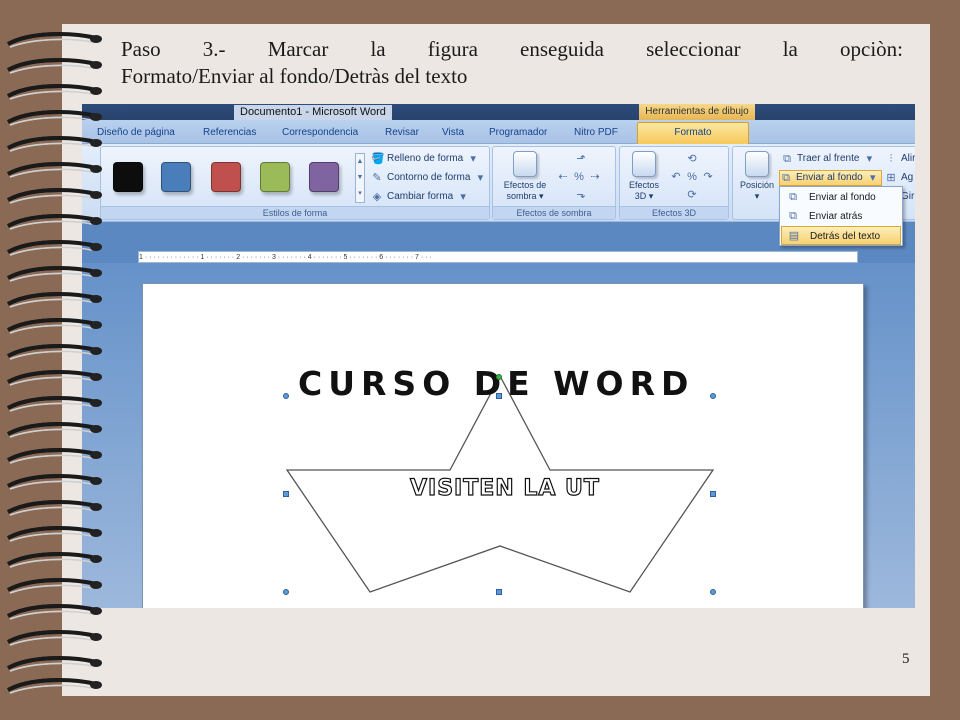 The height and width of the screenshot is (720, 960). Describe the element at coordinates (595, 177) in the screenshot. I see `nudge-right-icon: ⇢` at that location.